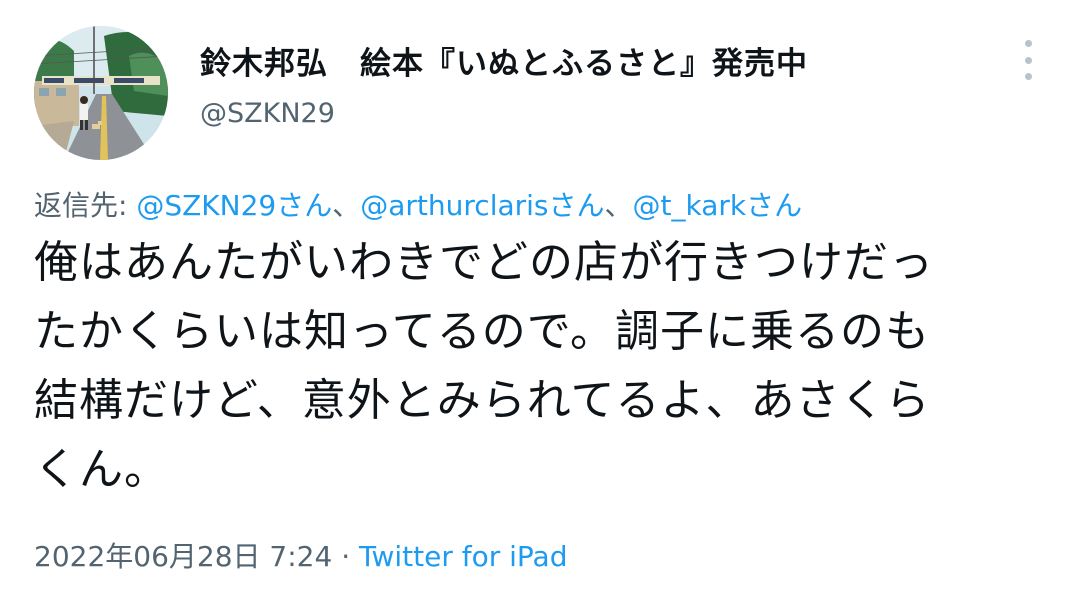 This screenshot has height=598, width=1080. What do you see at coordinates (482, 205) in the screenshot?
I see `mention-link: @arthurclarisさん` at bounding box center [482, 205].